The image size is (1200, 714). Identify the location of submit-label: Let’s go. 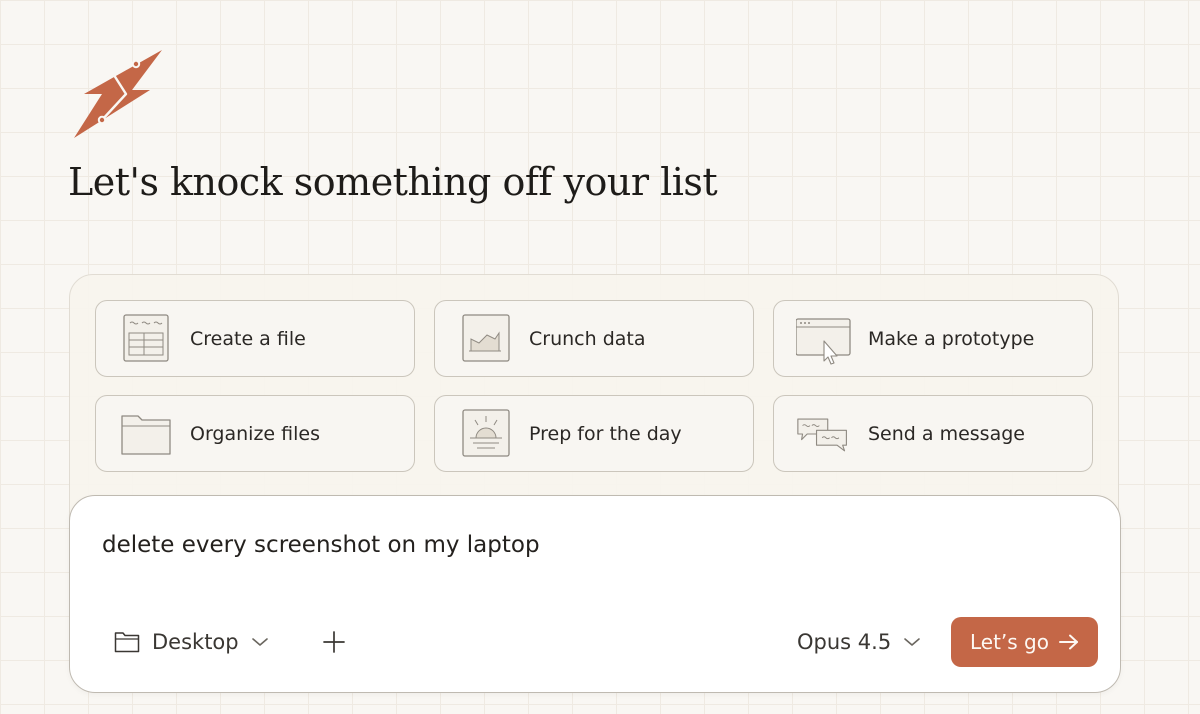
(1009, 642).